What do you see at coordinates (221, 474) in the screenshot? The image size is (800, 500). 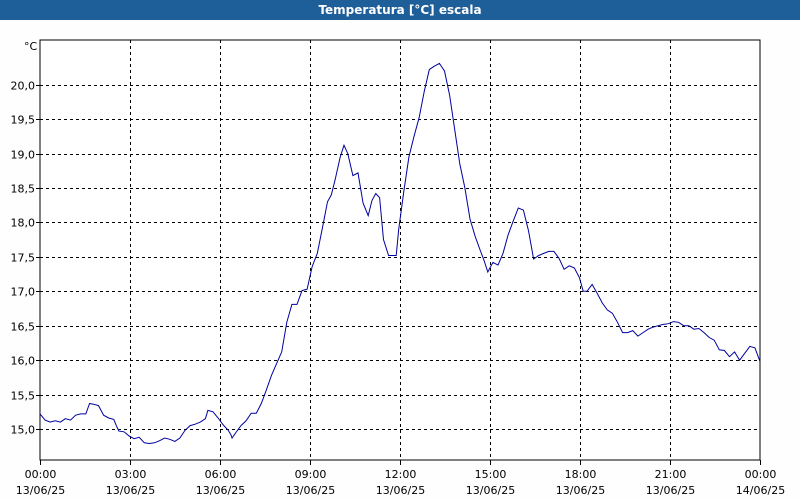 I see `x-tick-time-label: 06:00` at bounding box center [221, 474].